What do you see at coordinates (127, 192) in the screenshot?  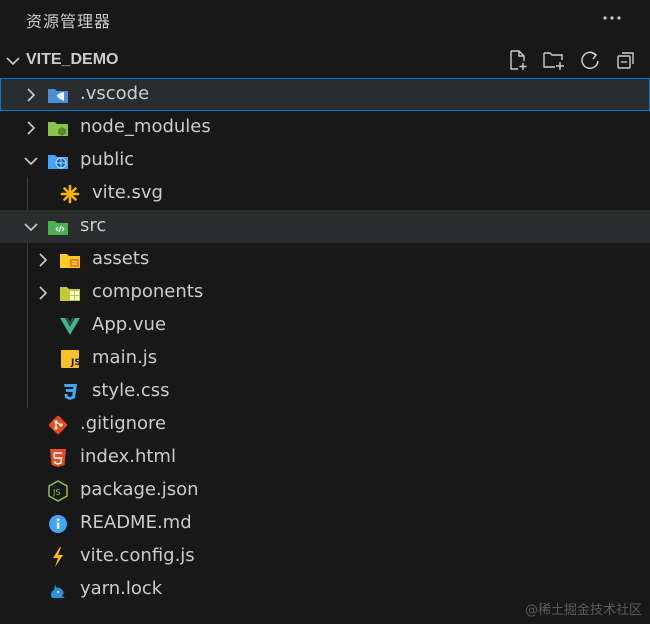 I see `tree-item-label: vite.svg` at bounding box center [127, 192].